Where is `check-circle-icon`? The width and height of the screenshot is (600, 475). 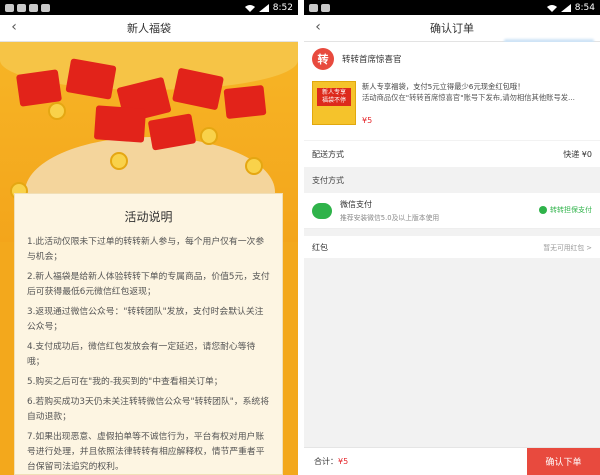
check-circle-icon is located at coordinates (543, 210).